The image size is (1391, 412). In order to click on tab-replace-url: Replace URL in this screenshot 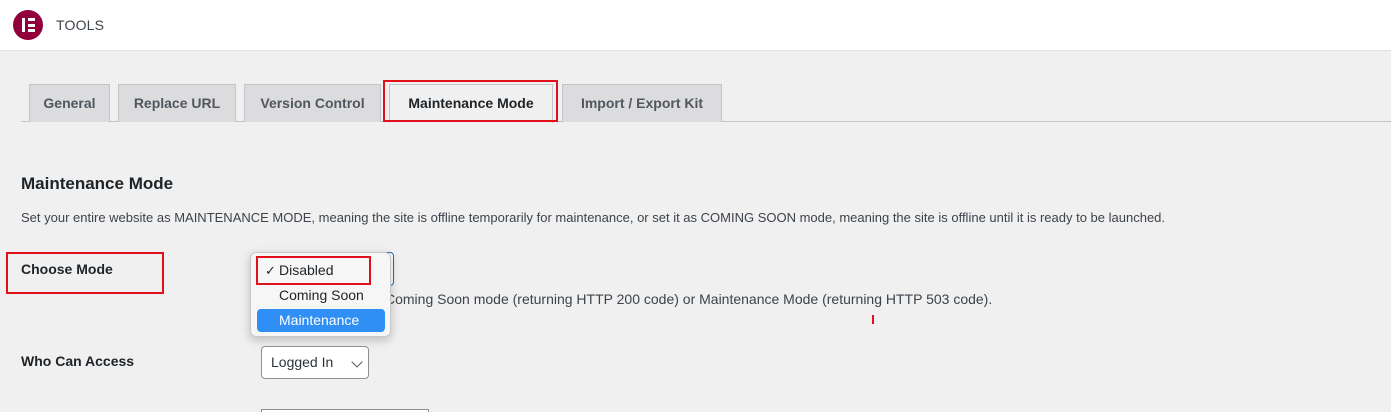, I will do `click(177, 103)`.